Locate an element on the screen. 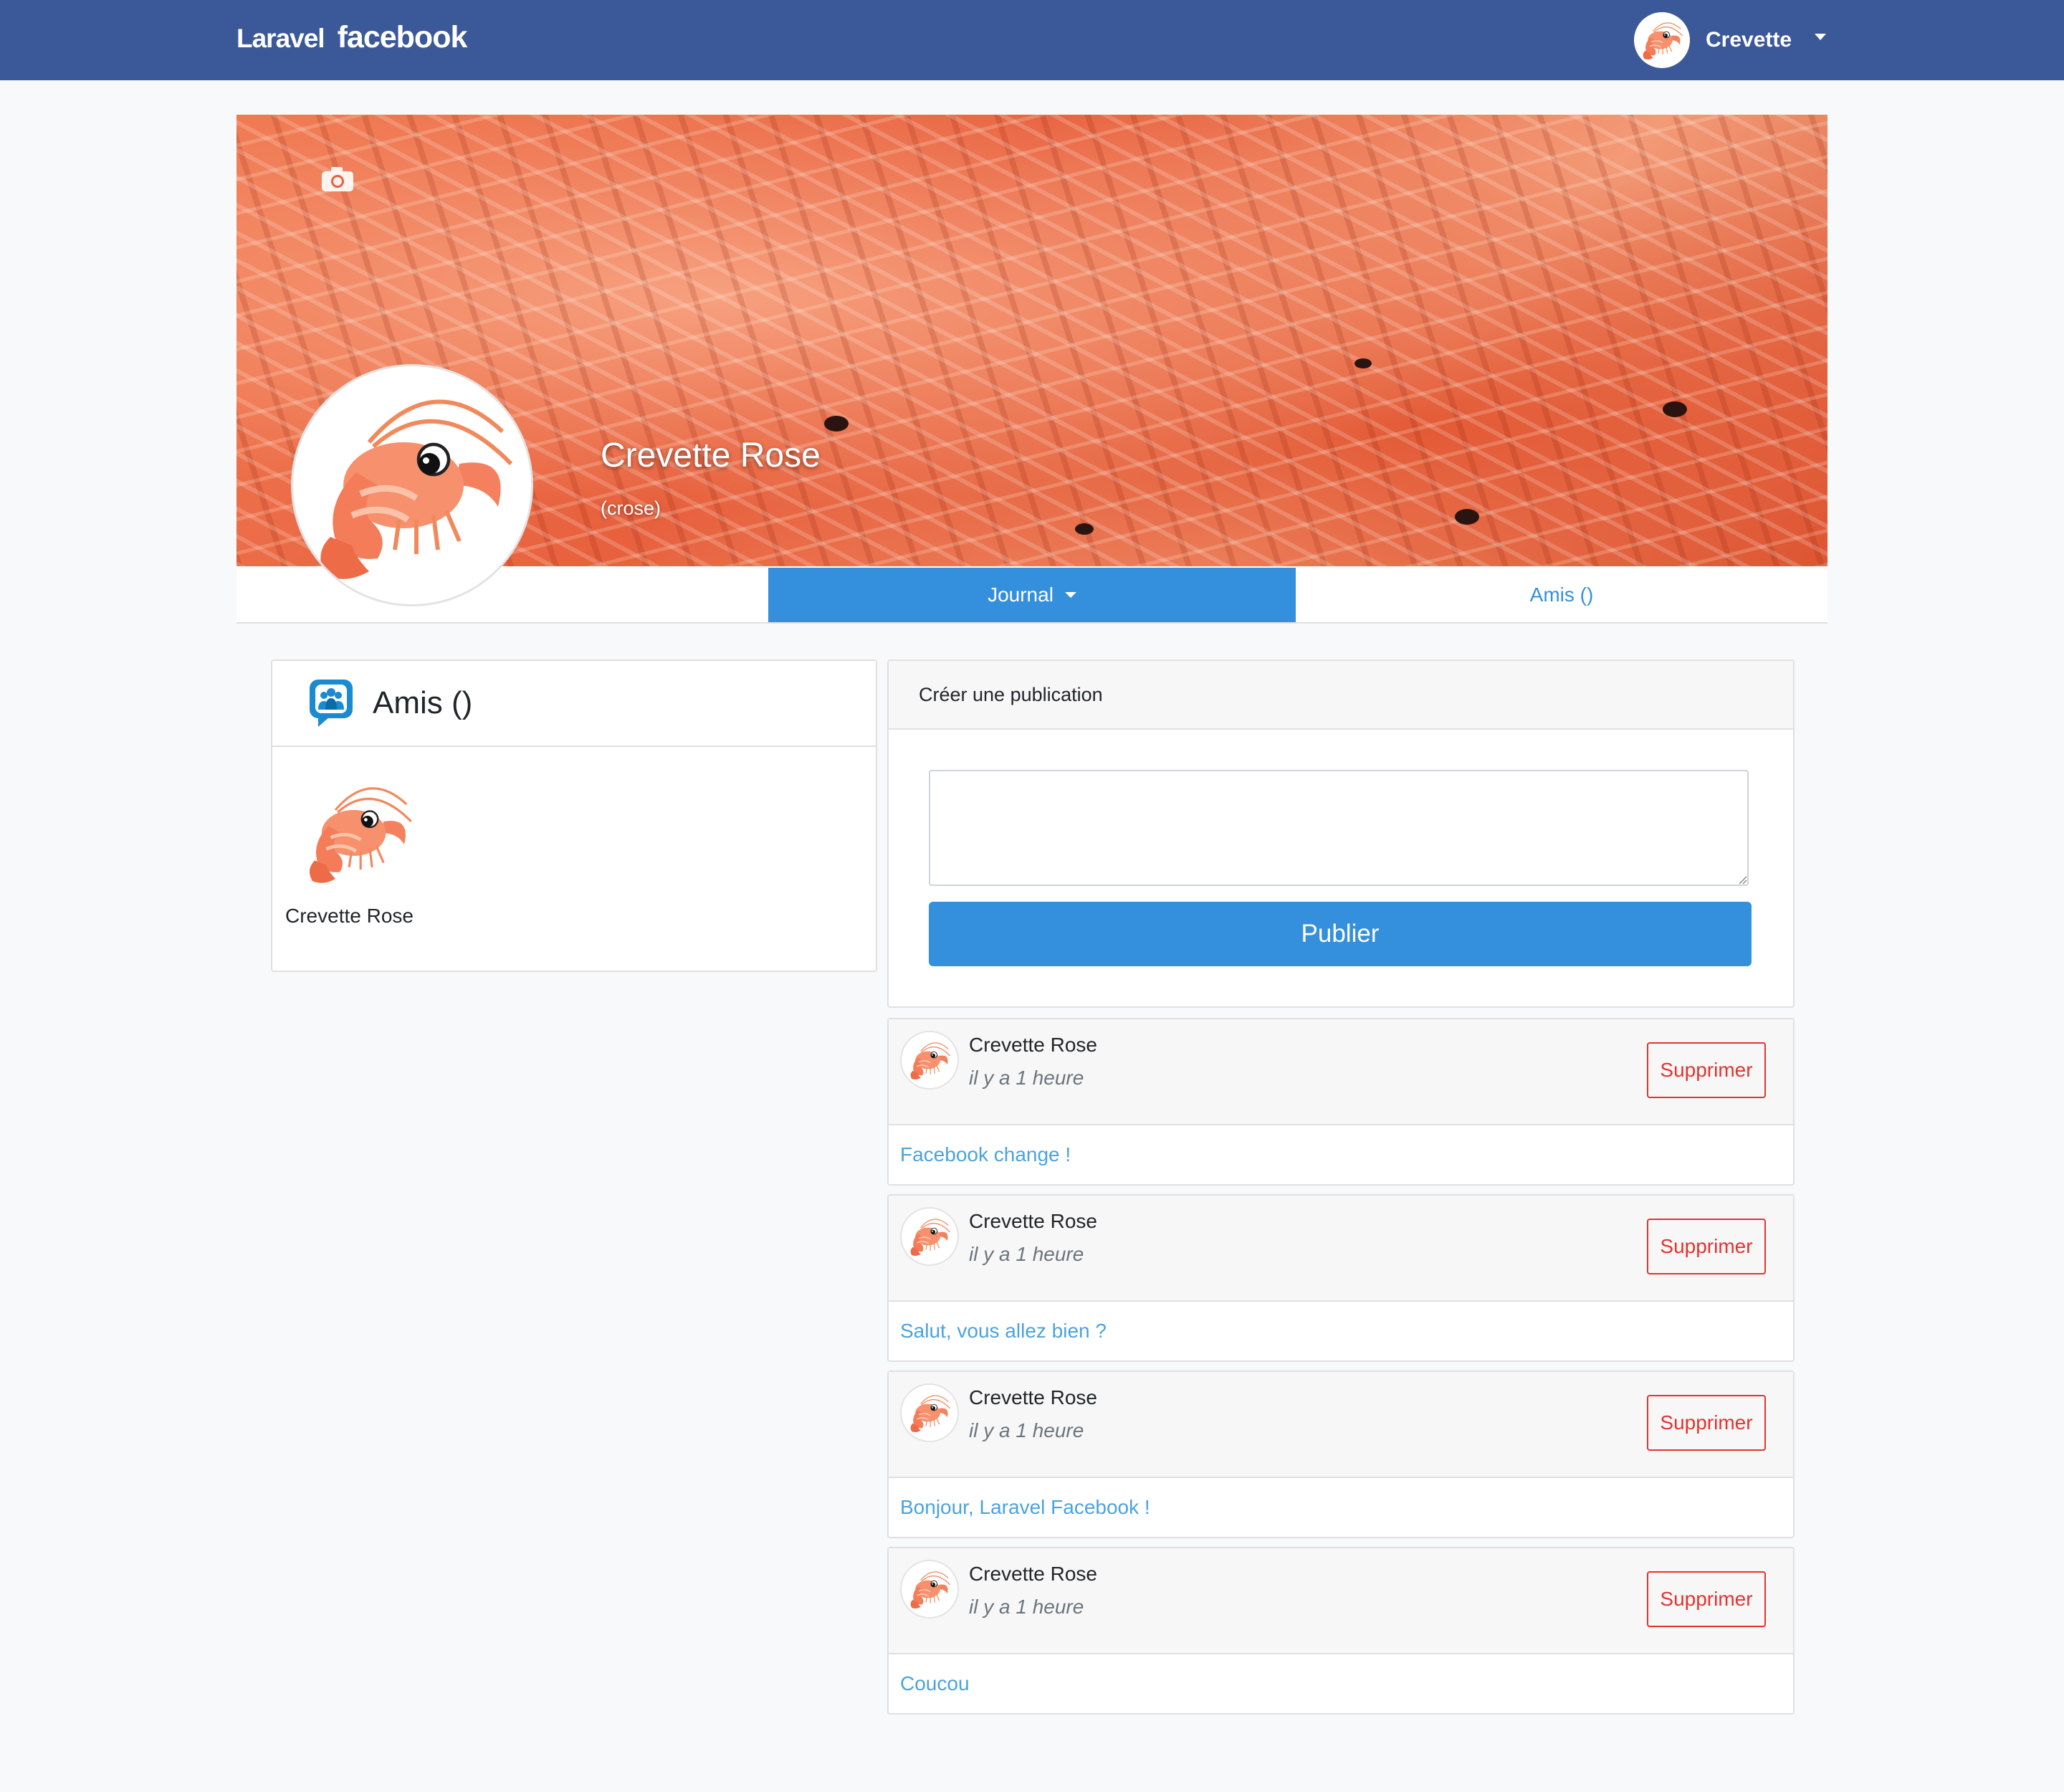 The image size is (2064, 1792). create-post-card: Créer une publication Publier is located at coordinates (1341, 833).